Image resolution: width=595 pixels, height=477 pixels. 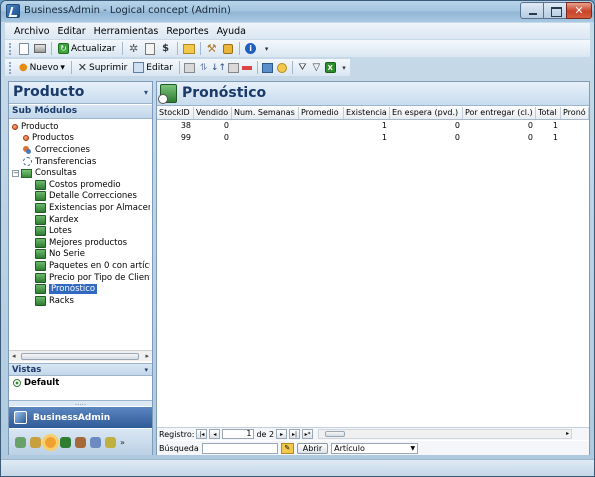 I want to click on lock-button, so click(x=228, y=48).